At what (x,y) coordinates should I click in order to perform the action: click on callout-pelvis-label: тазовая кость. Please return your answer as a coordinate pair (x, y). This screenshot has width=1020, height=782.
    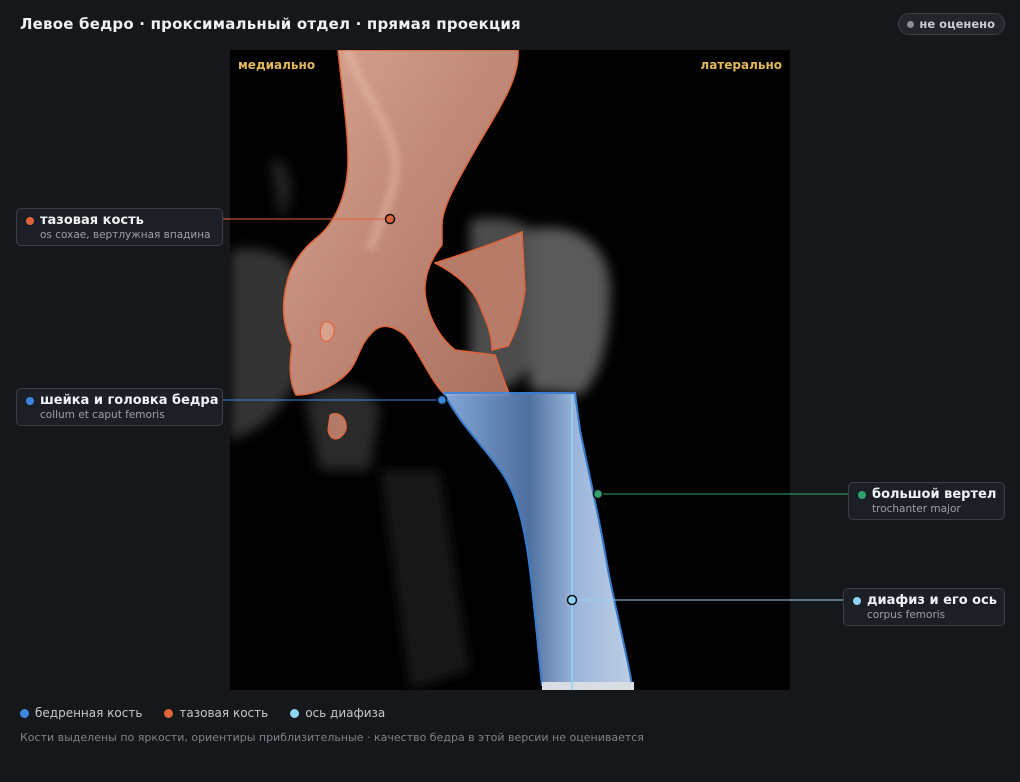
    Looking at the image, I should click on (92, 220).